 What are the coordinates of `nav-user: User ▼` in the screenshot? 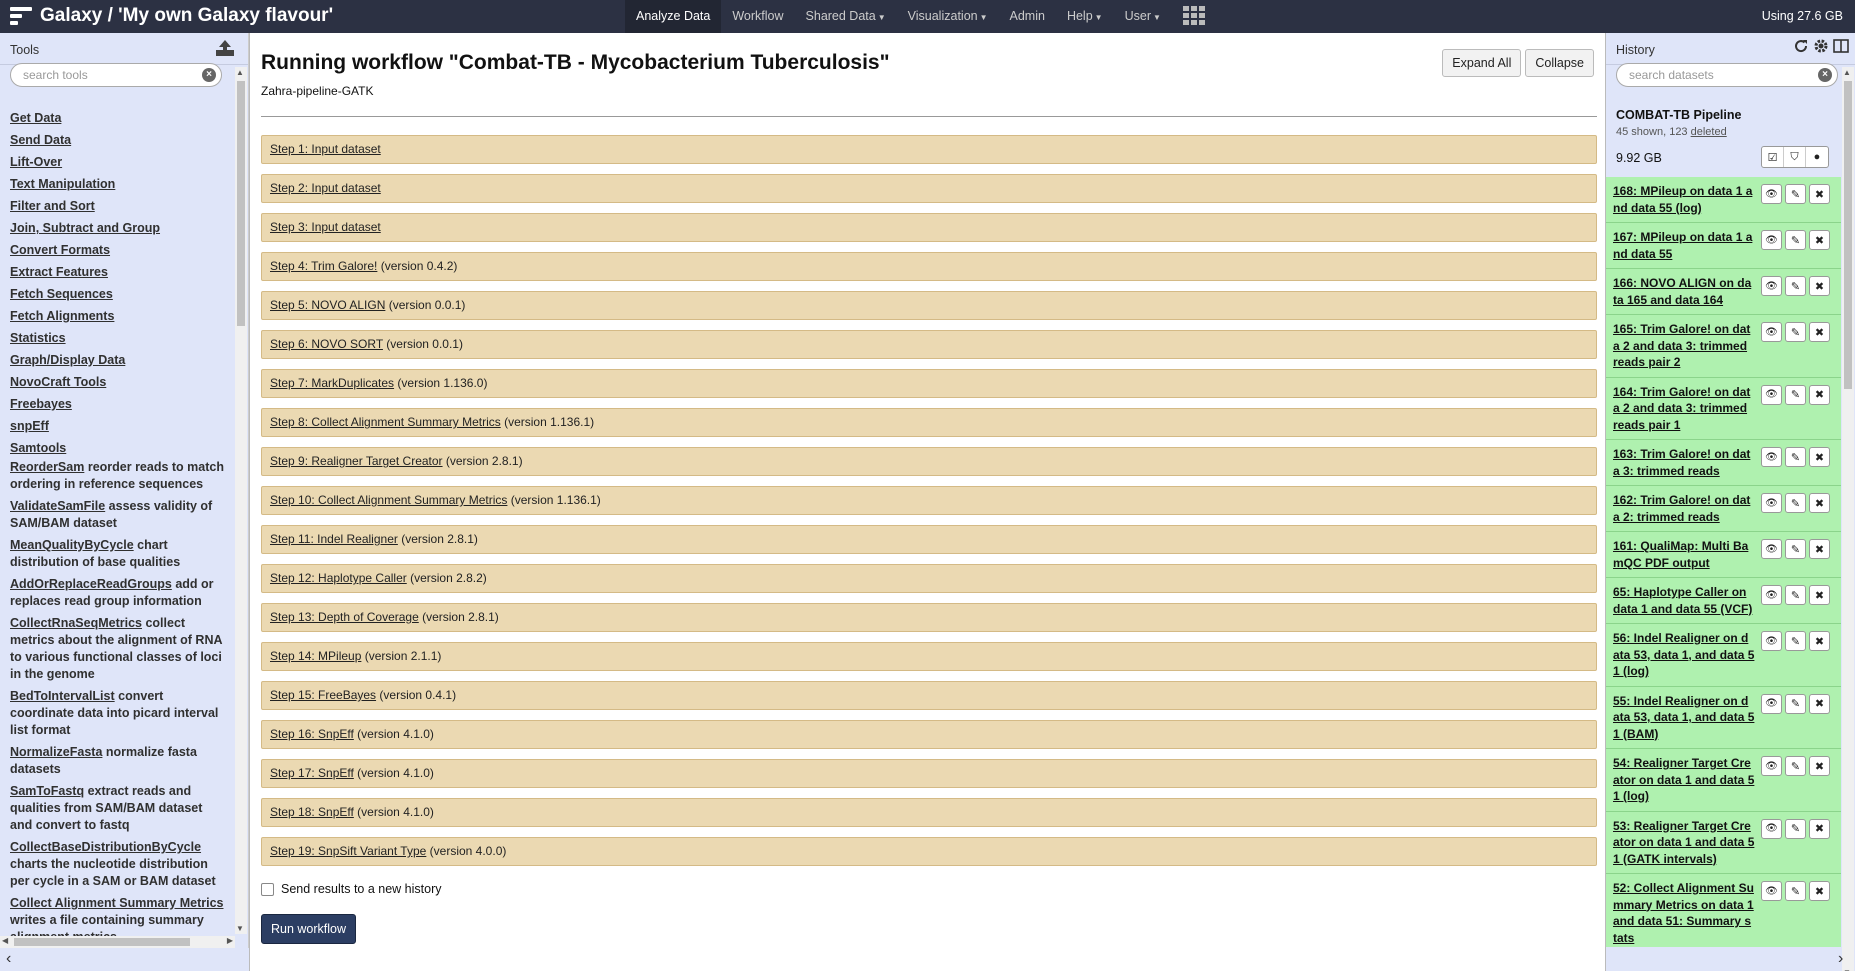 It's located at (1143, 16).